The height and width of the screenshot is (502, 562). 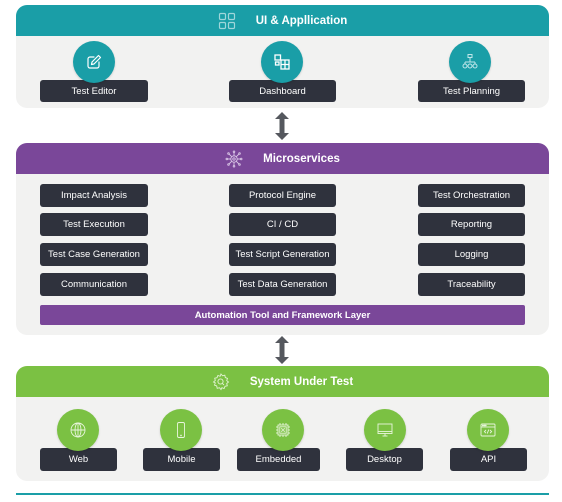 I want to click on service-ci-cd: CI / CD, so click(x=282, y=224).